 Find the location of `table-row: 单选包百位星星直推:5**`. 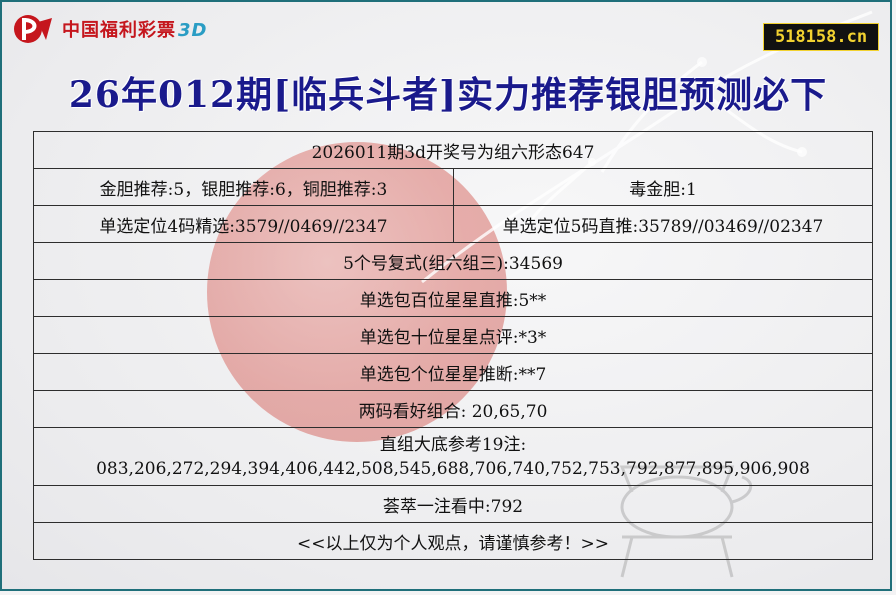

table-row: 单选包百位星星直推:5** is located at coordinates (453, 298).